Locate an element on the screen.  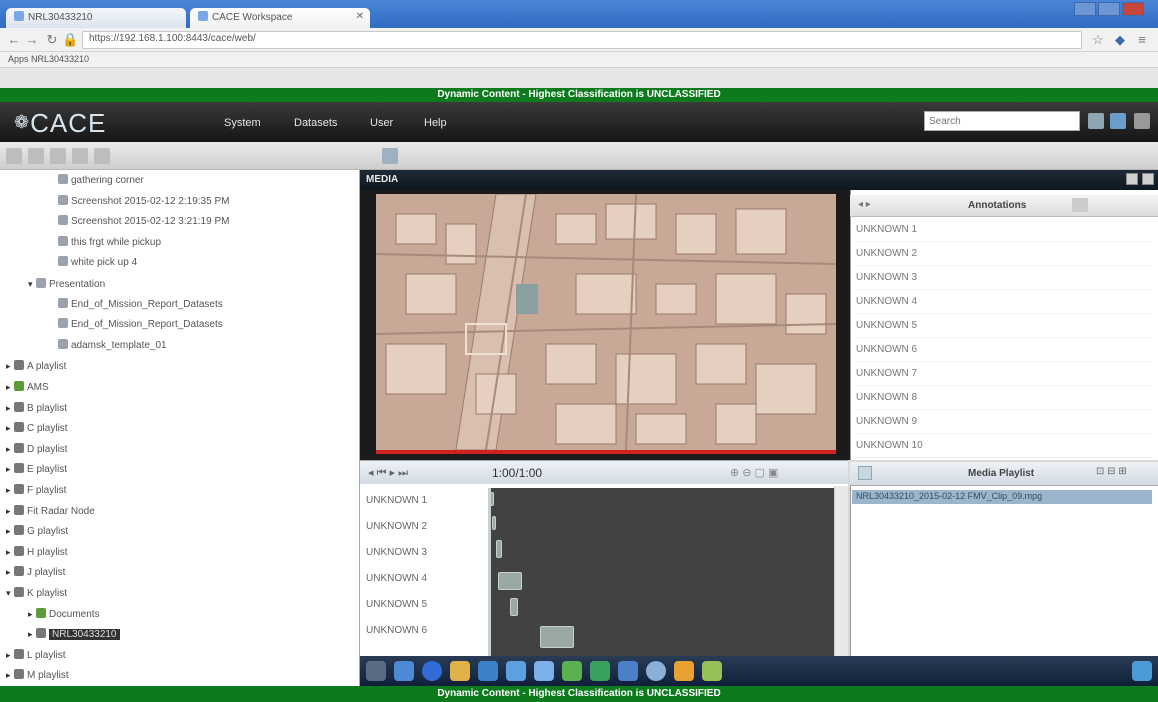
tree-item: ▸ M playlist is located at coordinates (37, 675).